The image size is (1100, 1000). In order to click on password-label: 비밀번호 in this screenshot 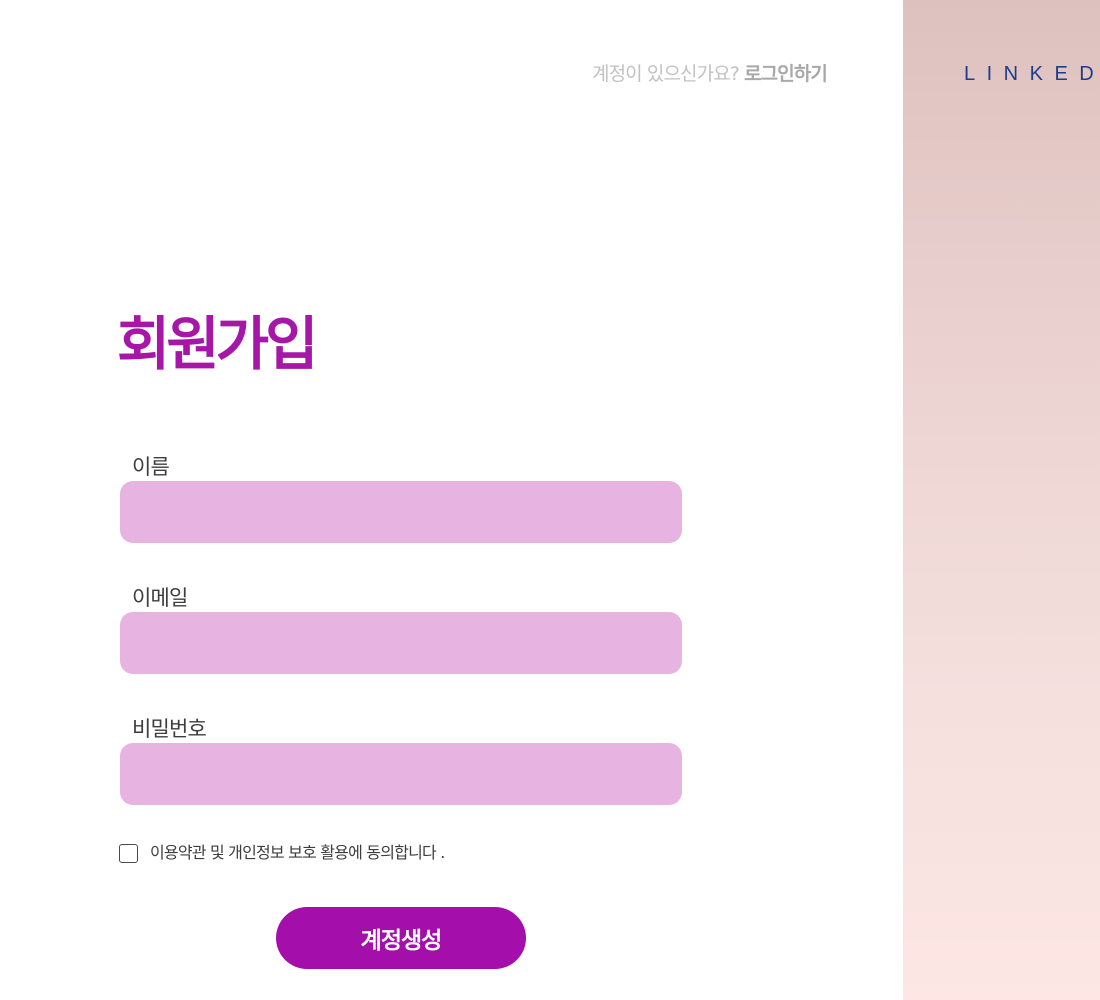, I will do `click(169, 729)`.